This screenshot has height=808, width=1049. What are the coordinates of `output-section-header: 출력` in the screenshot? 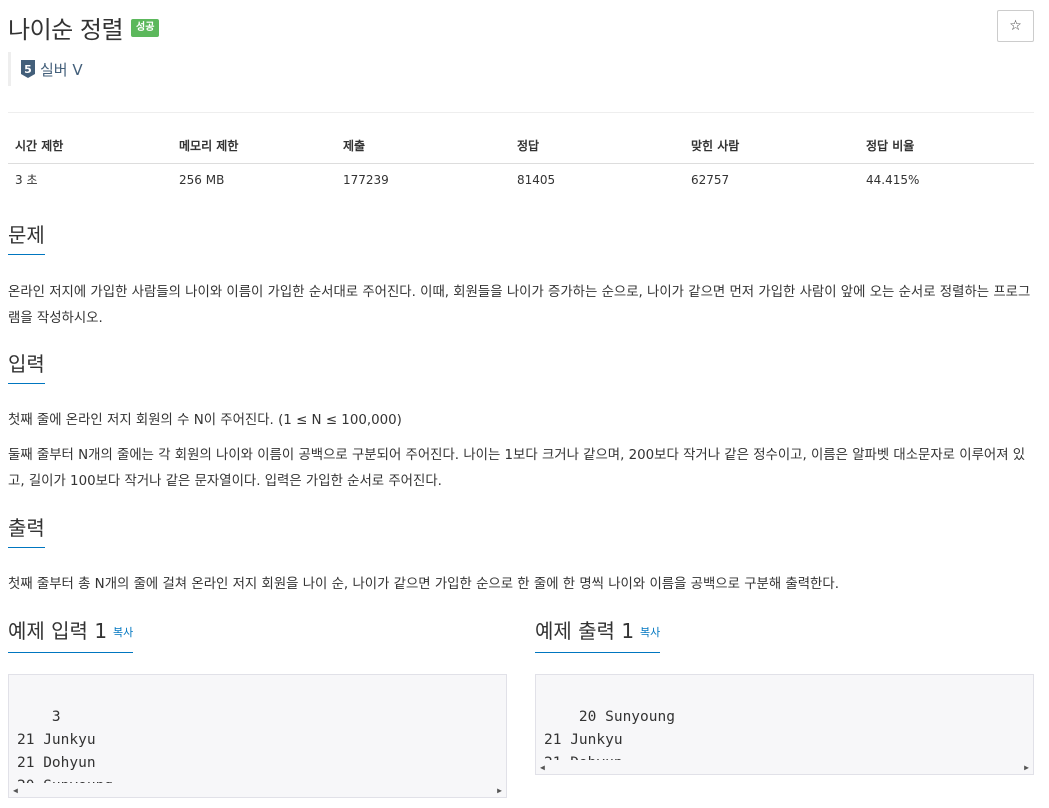 It's located at (521, 531).